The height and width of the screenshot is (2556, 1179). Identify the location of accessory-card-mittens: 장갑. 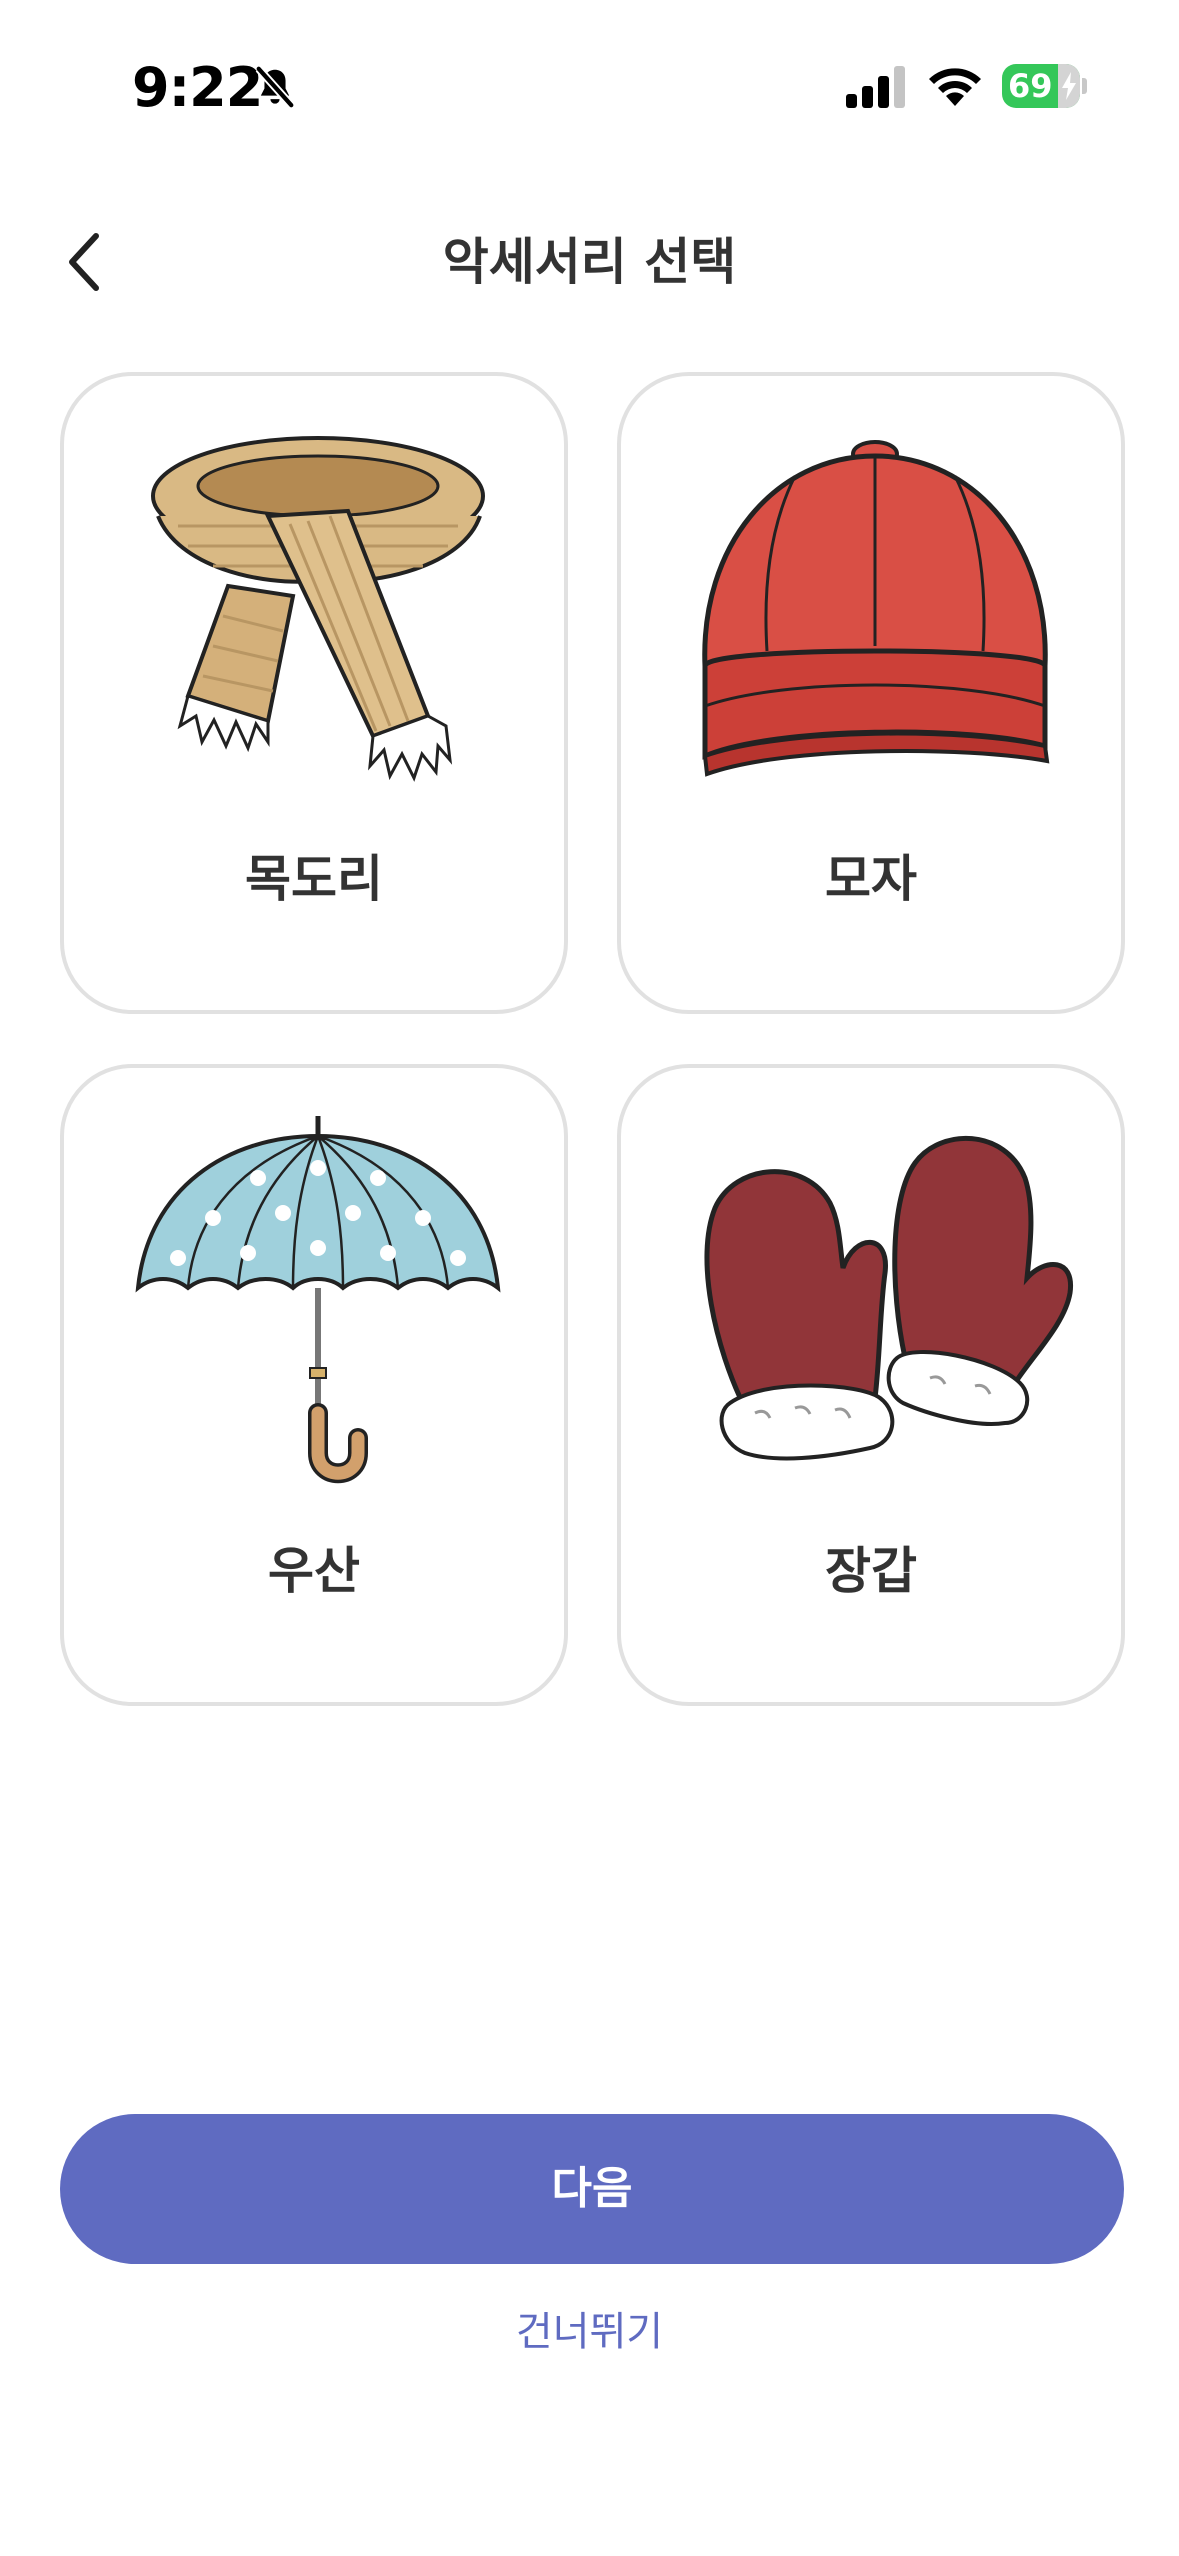
(871, 1385).